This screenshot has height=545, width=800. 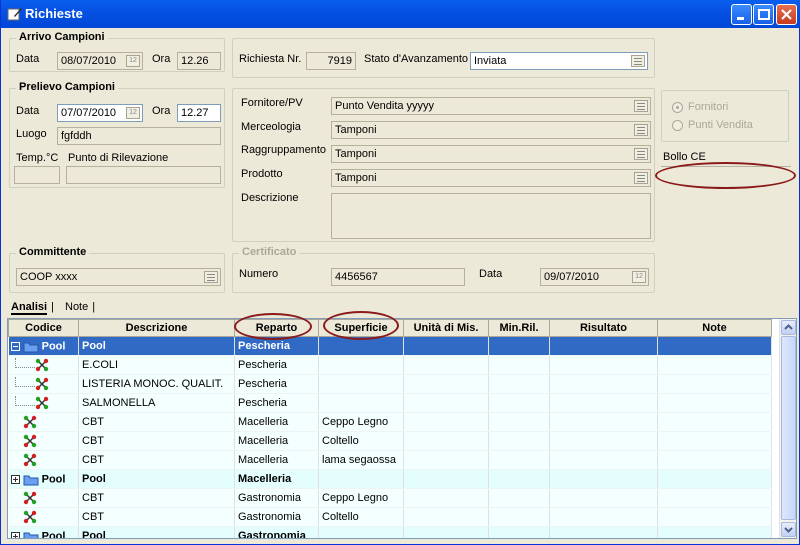 I want to click on temp-field, so click(x=37, y=175).